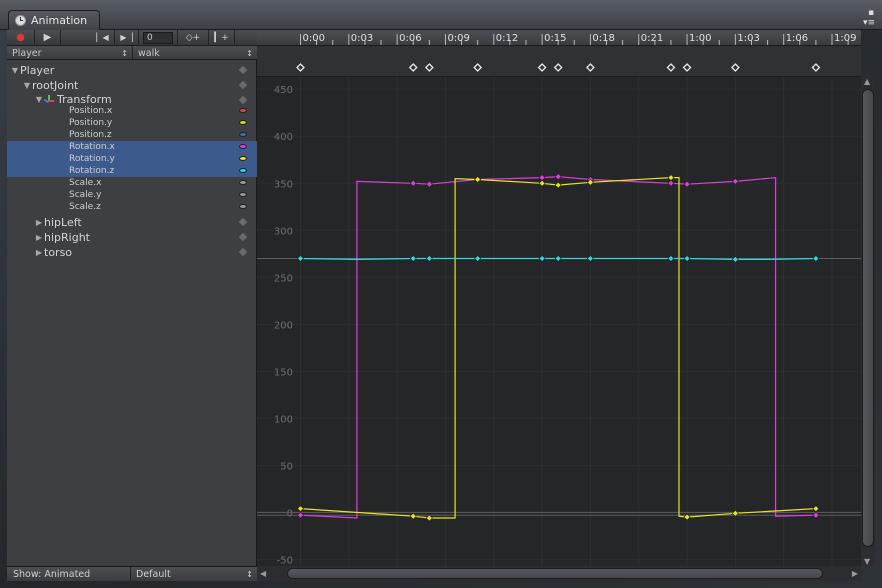  Describe the element at coordinates (867, 81) in the screenshot. I see `scroll-up-icon: ▲` at that location.